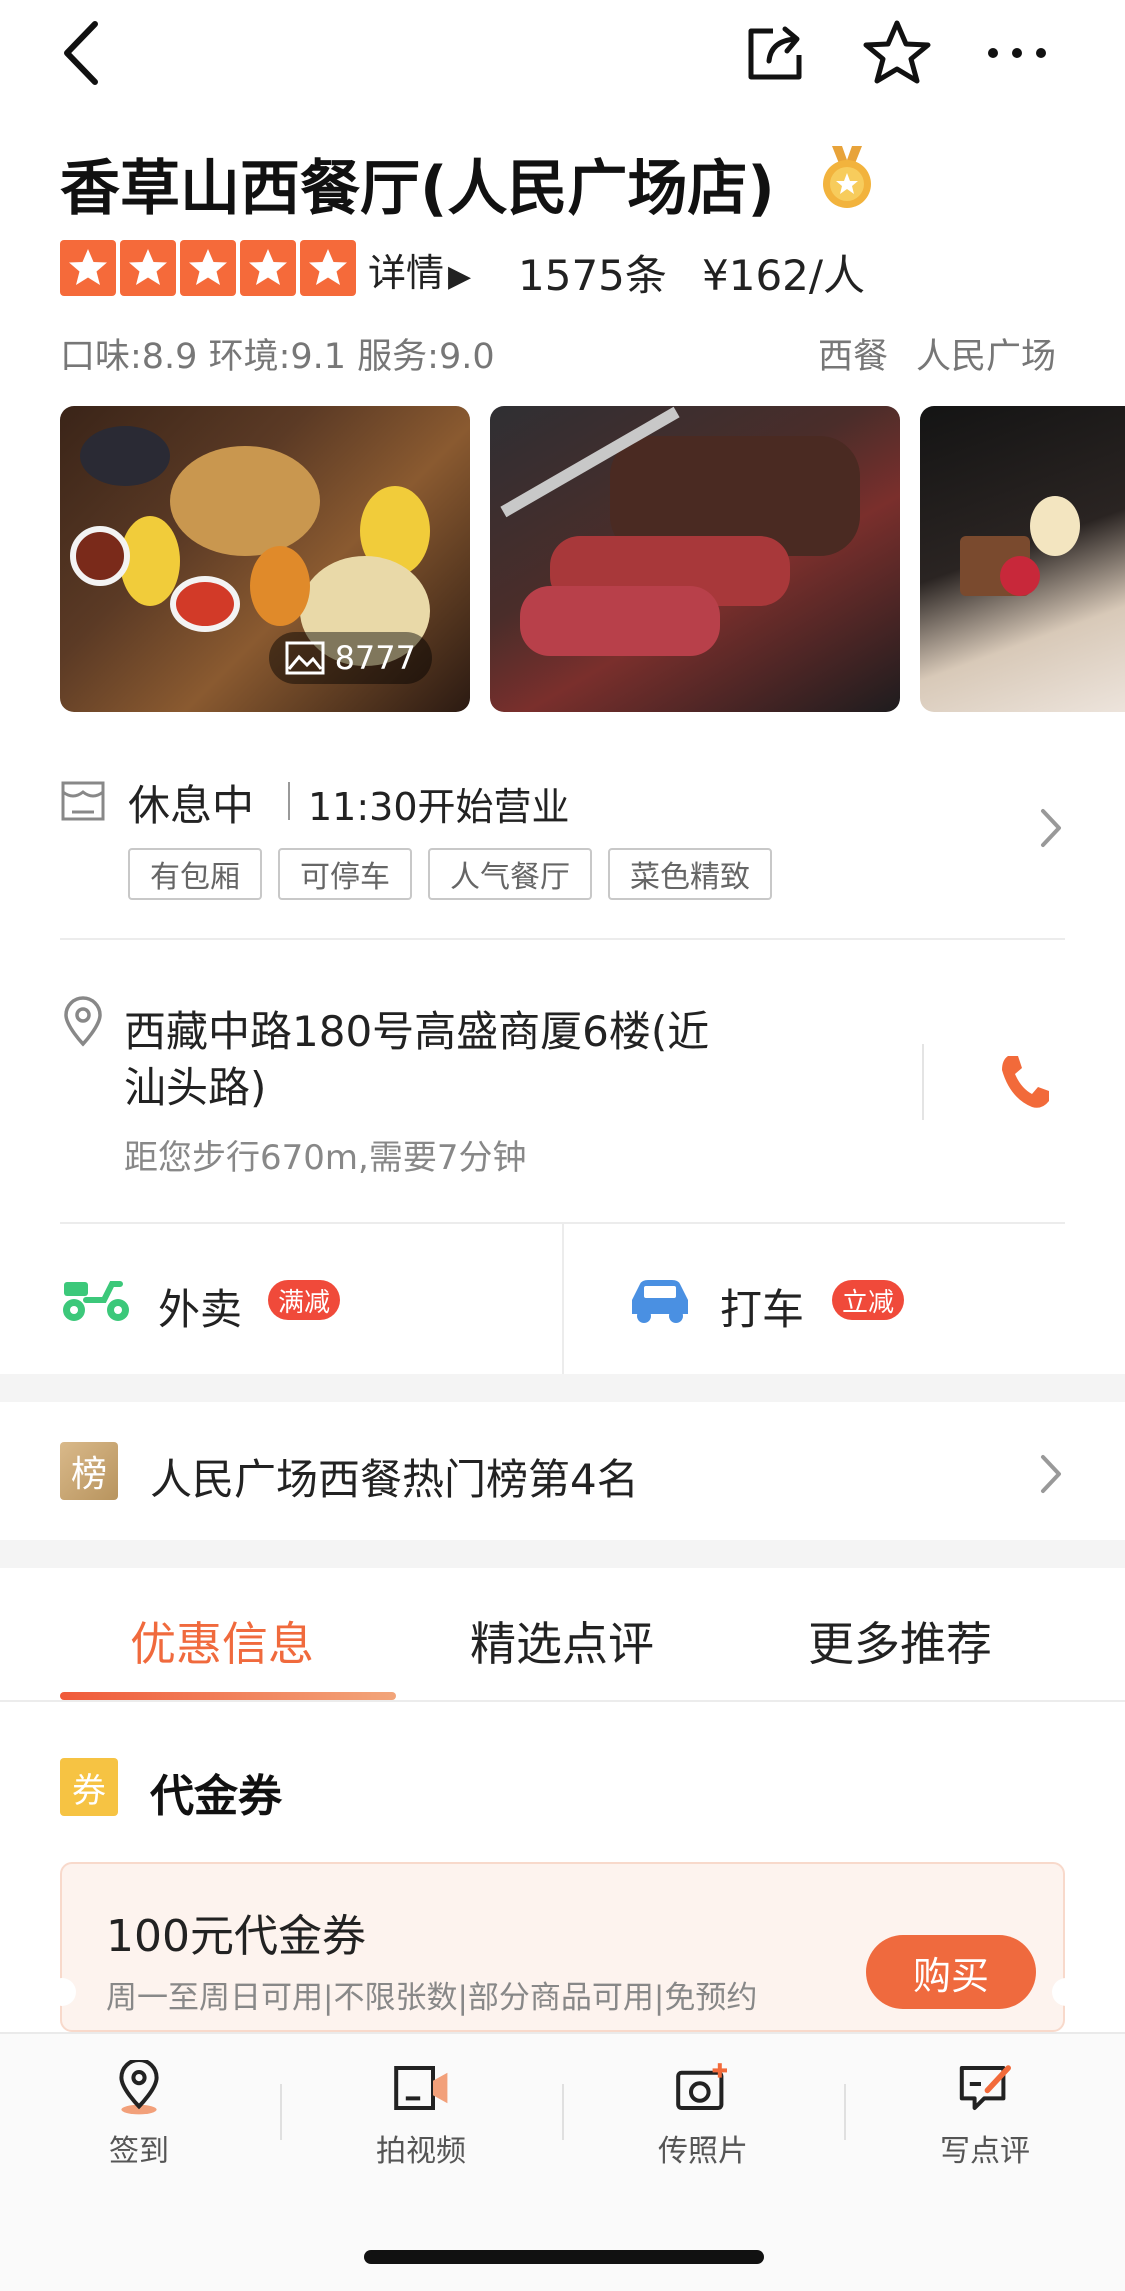 This screenshot has width=1125, height=2291. What do you see at coordinates (660, 1301) in the screenshot?
I see `car-icon` at bounding box center [660, 1301].